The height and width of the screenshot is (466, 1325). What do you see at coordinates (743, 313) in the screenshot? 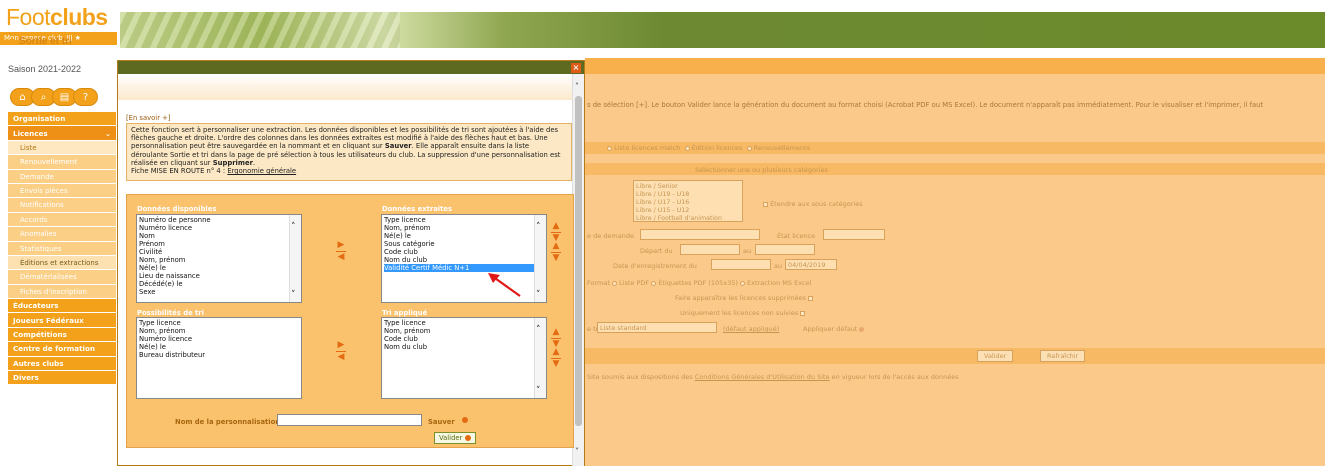
I see `bg-only-unfollowed: Uniquement les licences non suivies` at bounding box center [743, 313].